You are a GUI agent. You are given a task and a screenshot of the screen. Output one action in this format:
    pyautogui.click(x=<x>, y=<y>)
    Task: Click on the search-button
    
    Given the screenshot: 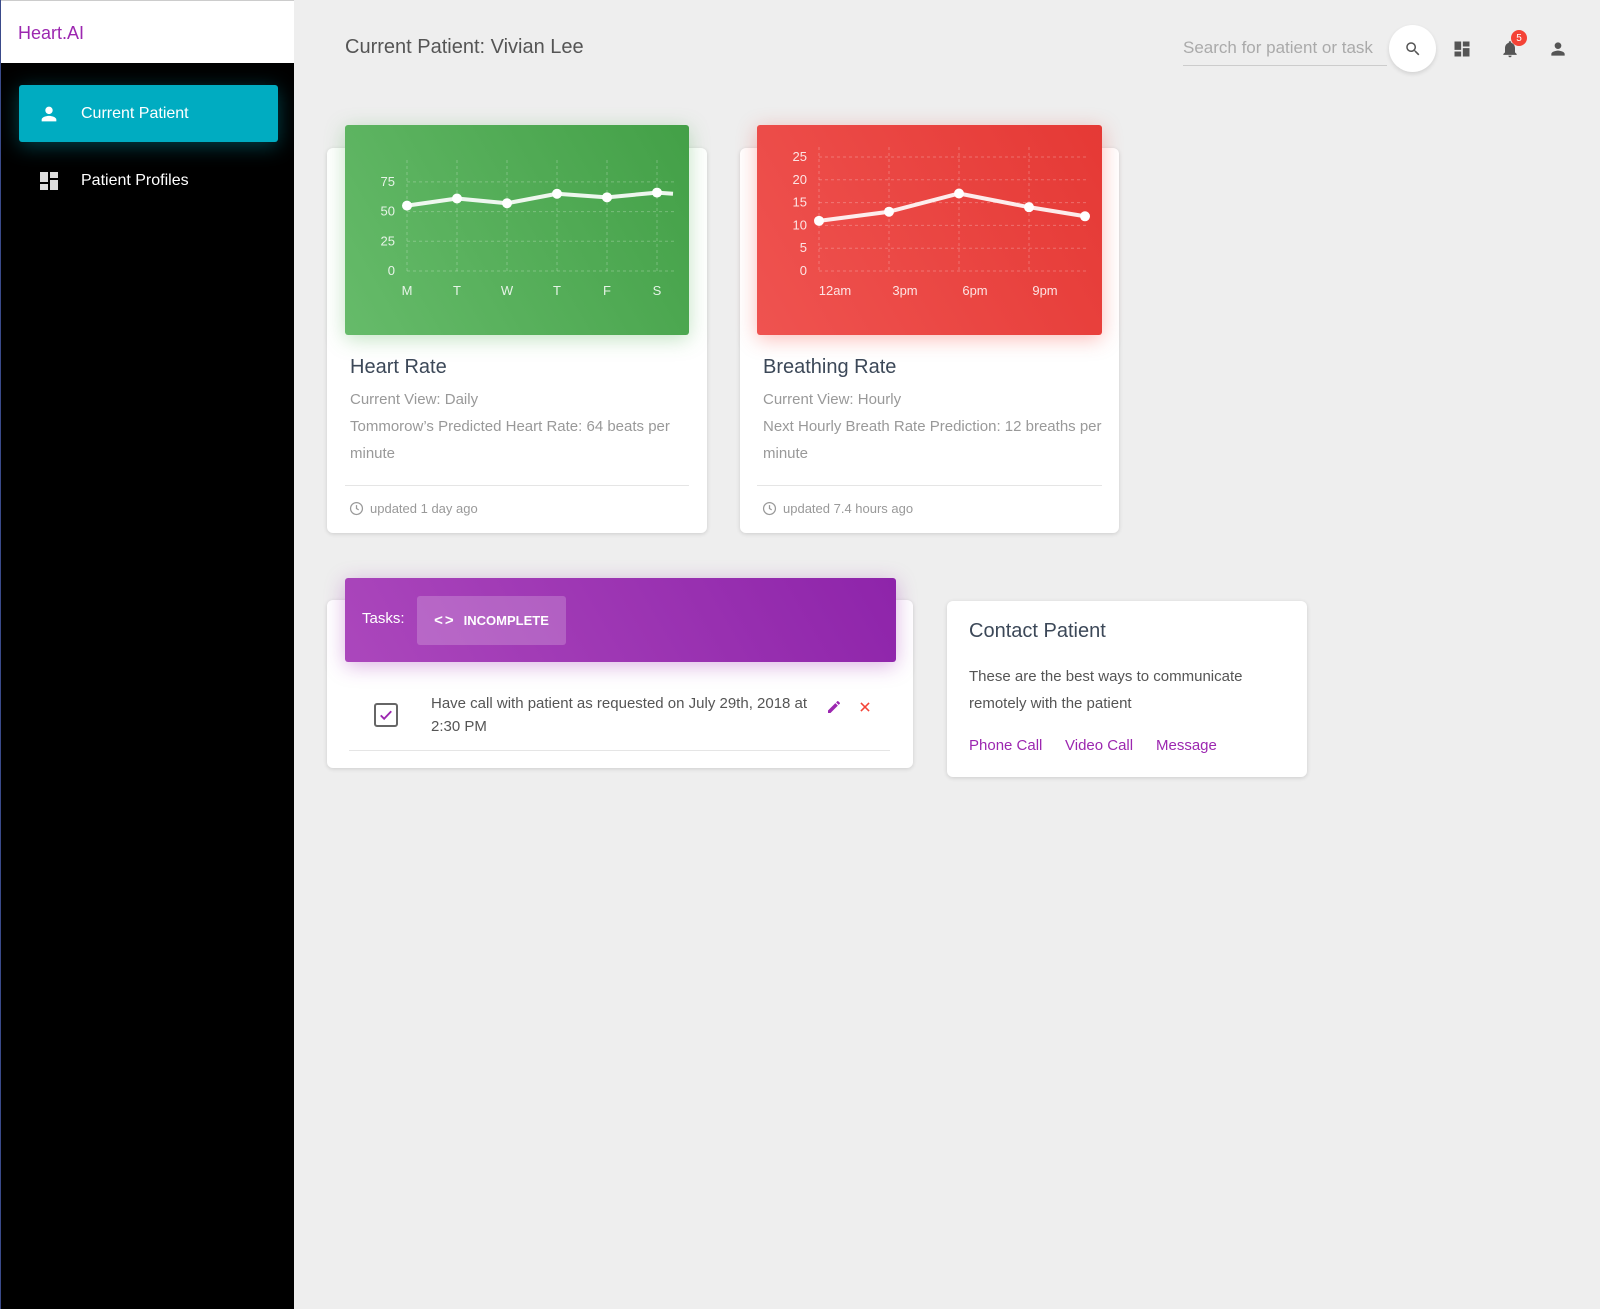 What is the action you would take?
    pyautogui.click(x=1412, y=48)
    